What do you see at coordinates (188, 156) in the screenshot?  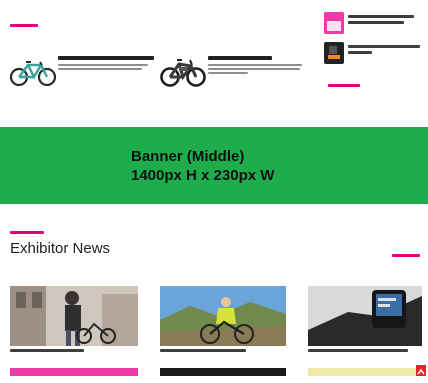 I see `banner-line-1: Banner (Middle)` at bounding box center [188, 156].